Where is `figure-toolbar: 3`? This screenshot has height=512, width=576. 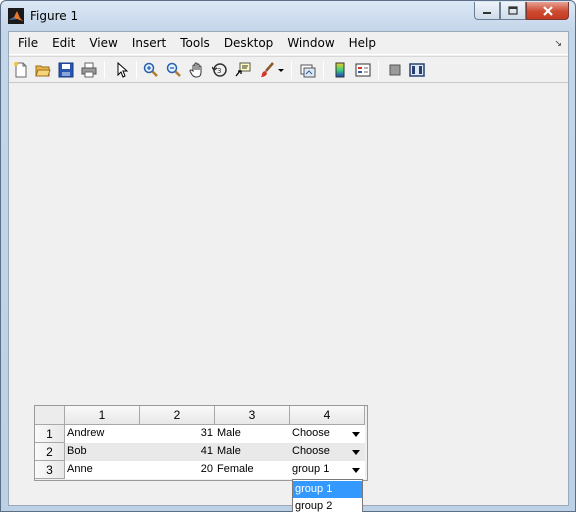 figure-toolbar: 3 is located at coordinates (288, 69).